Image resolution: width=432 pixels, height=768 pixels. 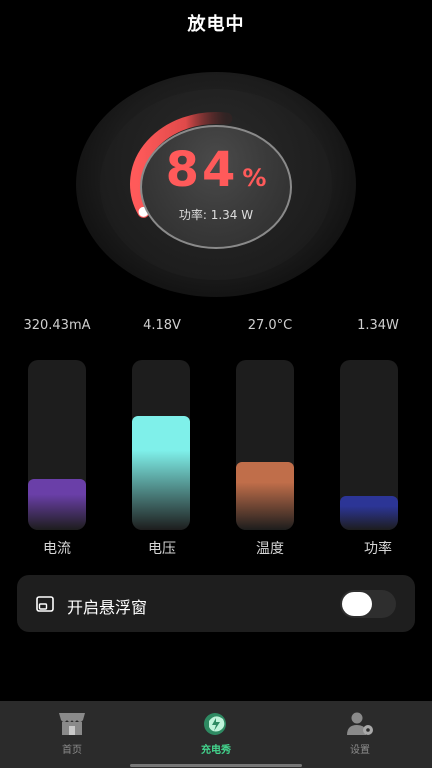 What do you see at coordinates (369, 513) in the screenshot?
I see `bar-power-fill` at bounding box center [369, 513].